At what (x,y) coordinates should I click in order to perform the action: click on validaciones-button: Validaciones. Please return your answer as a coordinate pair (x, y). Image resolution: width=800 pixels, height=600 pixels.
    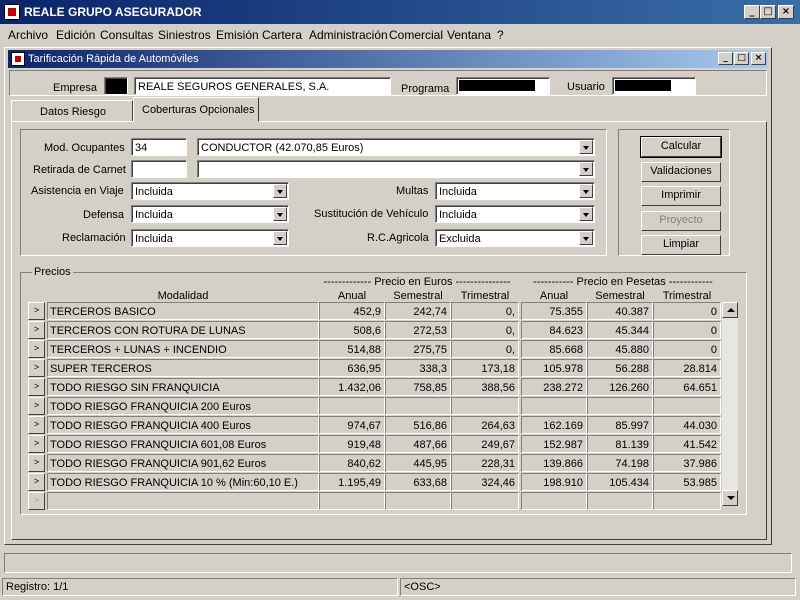
    Looking at the image, I should click on (681, 172).